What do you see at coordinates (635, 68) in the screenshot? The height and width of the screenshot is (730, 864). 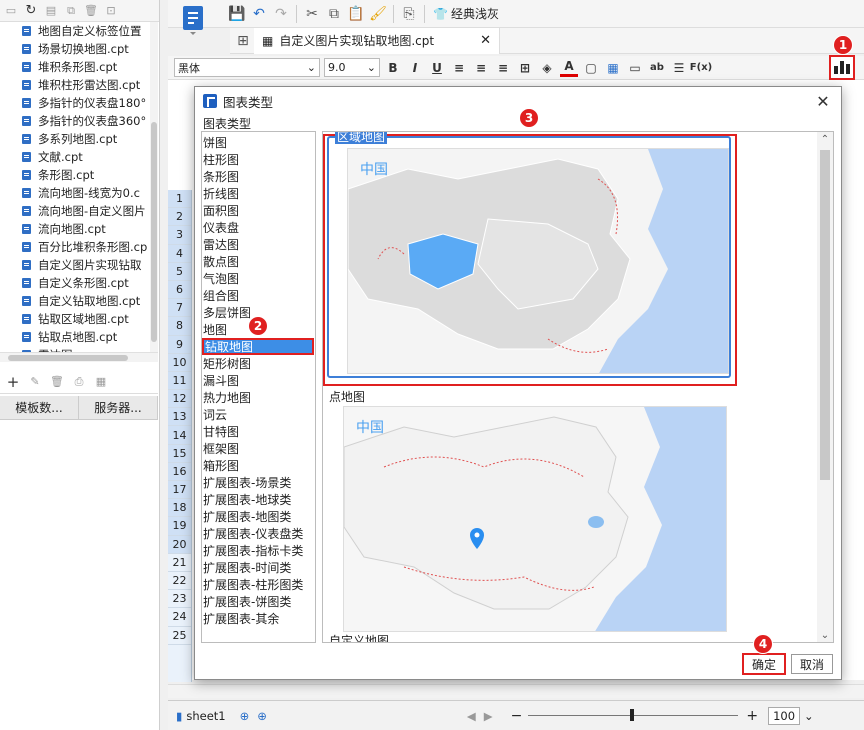 I see `merge-icon: ▭` at bounding box center [635, 68].